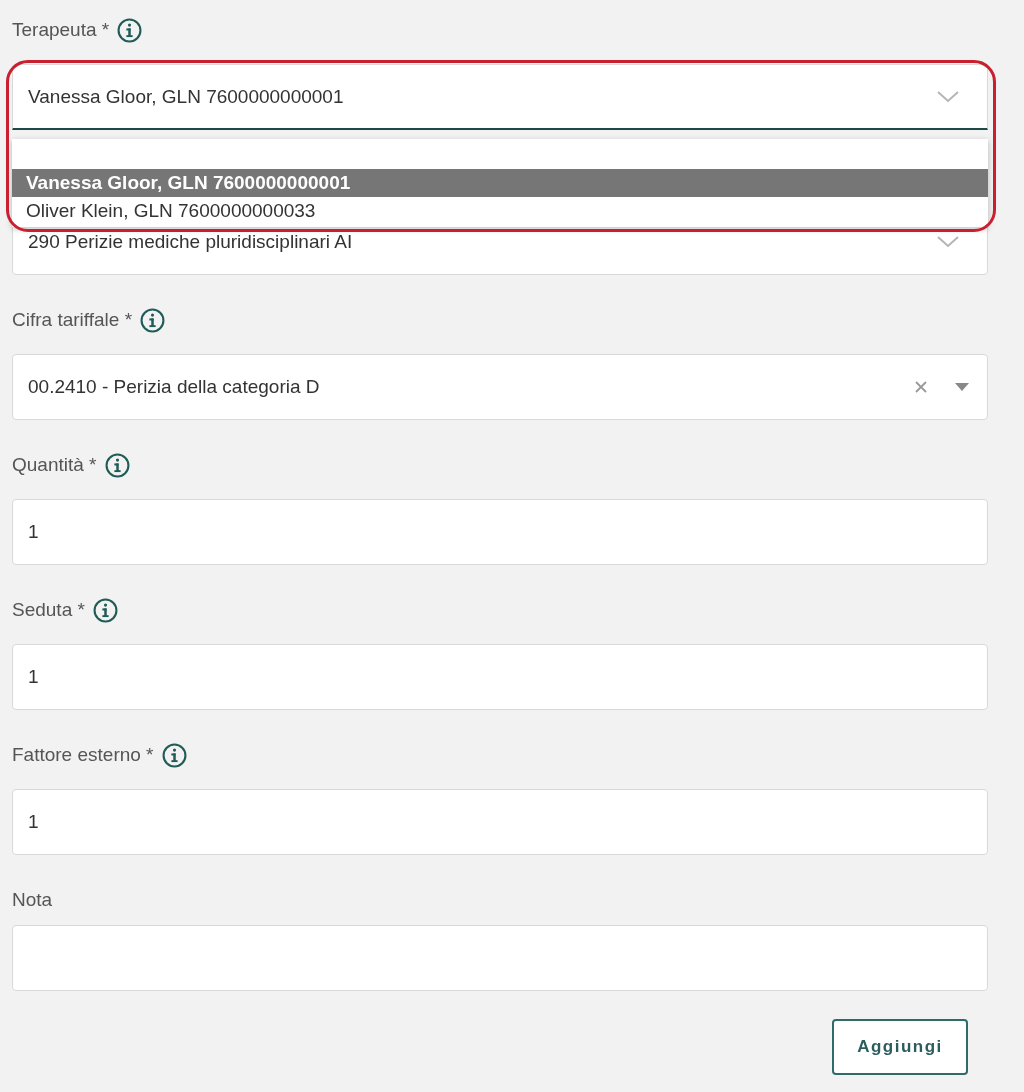 The width and height of the screenshot is (1024, 1092). What do you see at coordinates (72, 320) in the screenshot?
I see `field-label: Cifra tariffale *` at bounding box center [72, 320].